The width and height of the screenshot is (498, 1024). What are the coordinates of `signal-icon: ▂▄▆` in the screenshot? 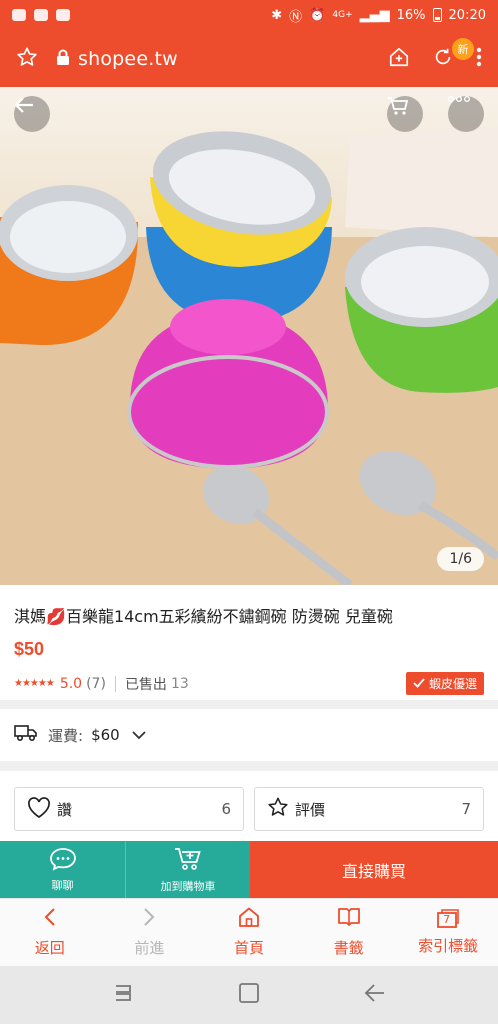 It's located at (374, 15).